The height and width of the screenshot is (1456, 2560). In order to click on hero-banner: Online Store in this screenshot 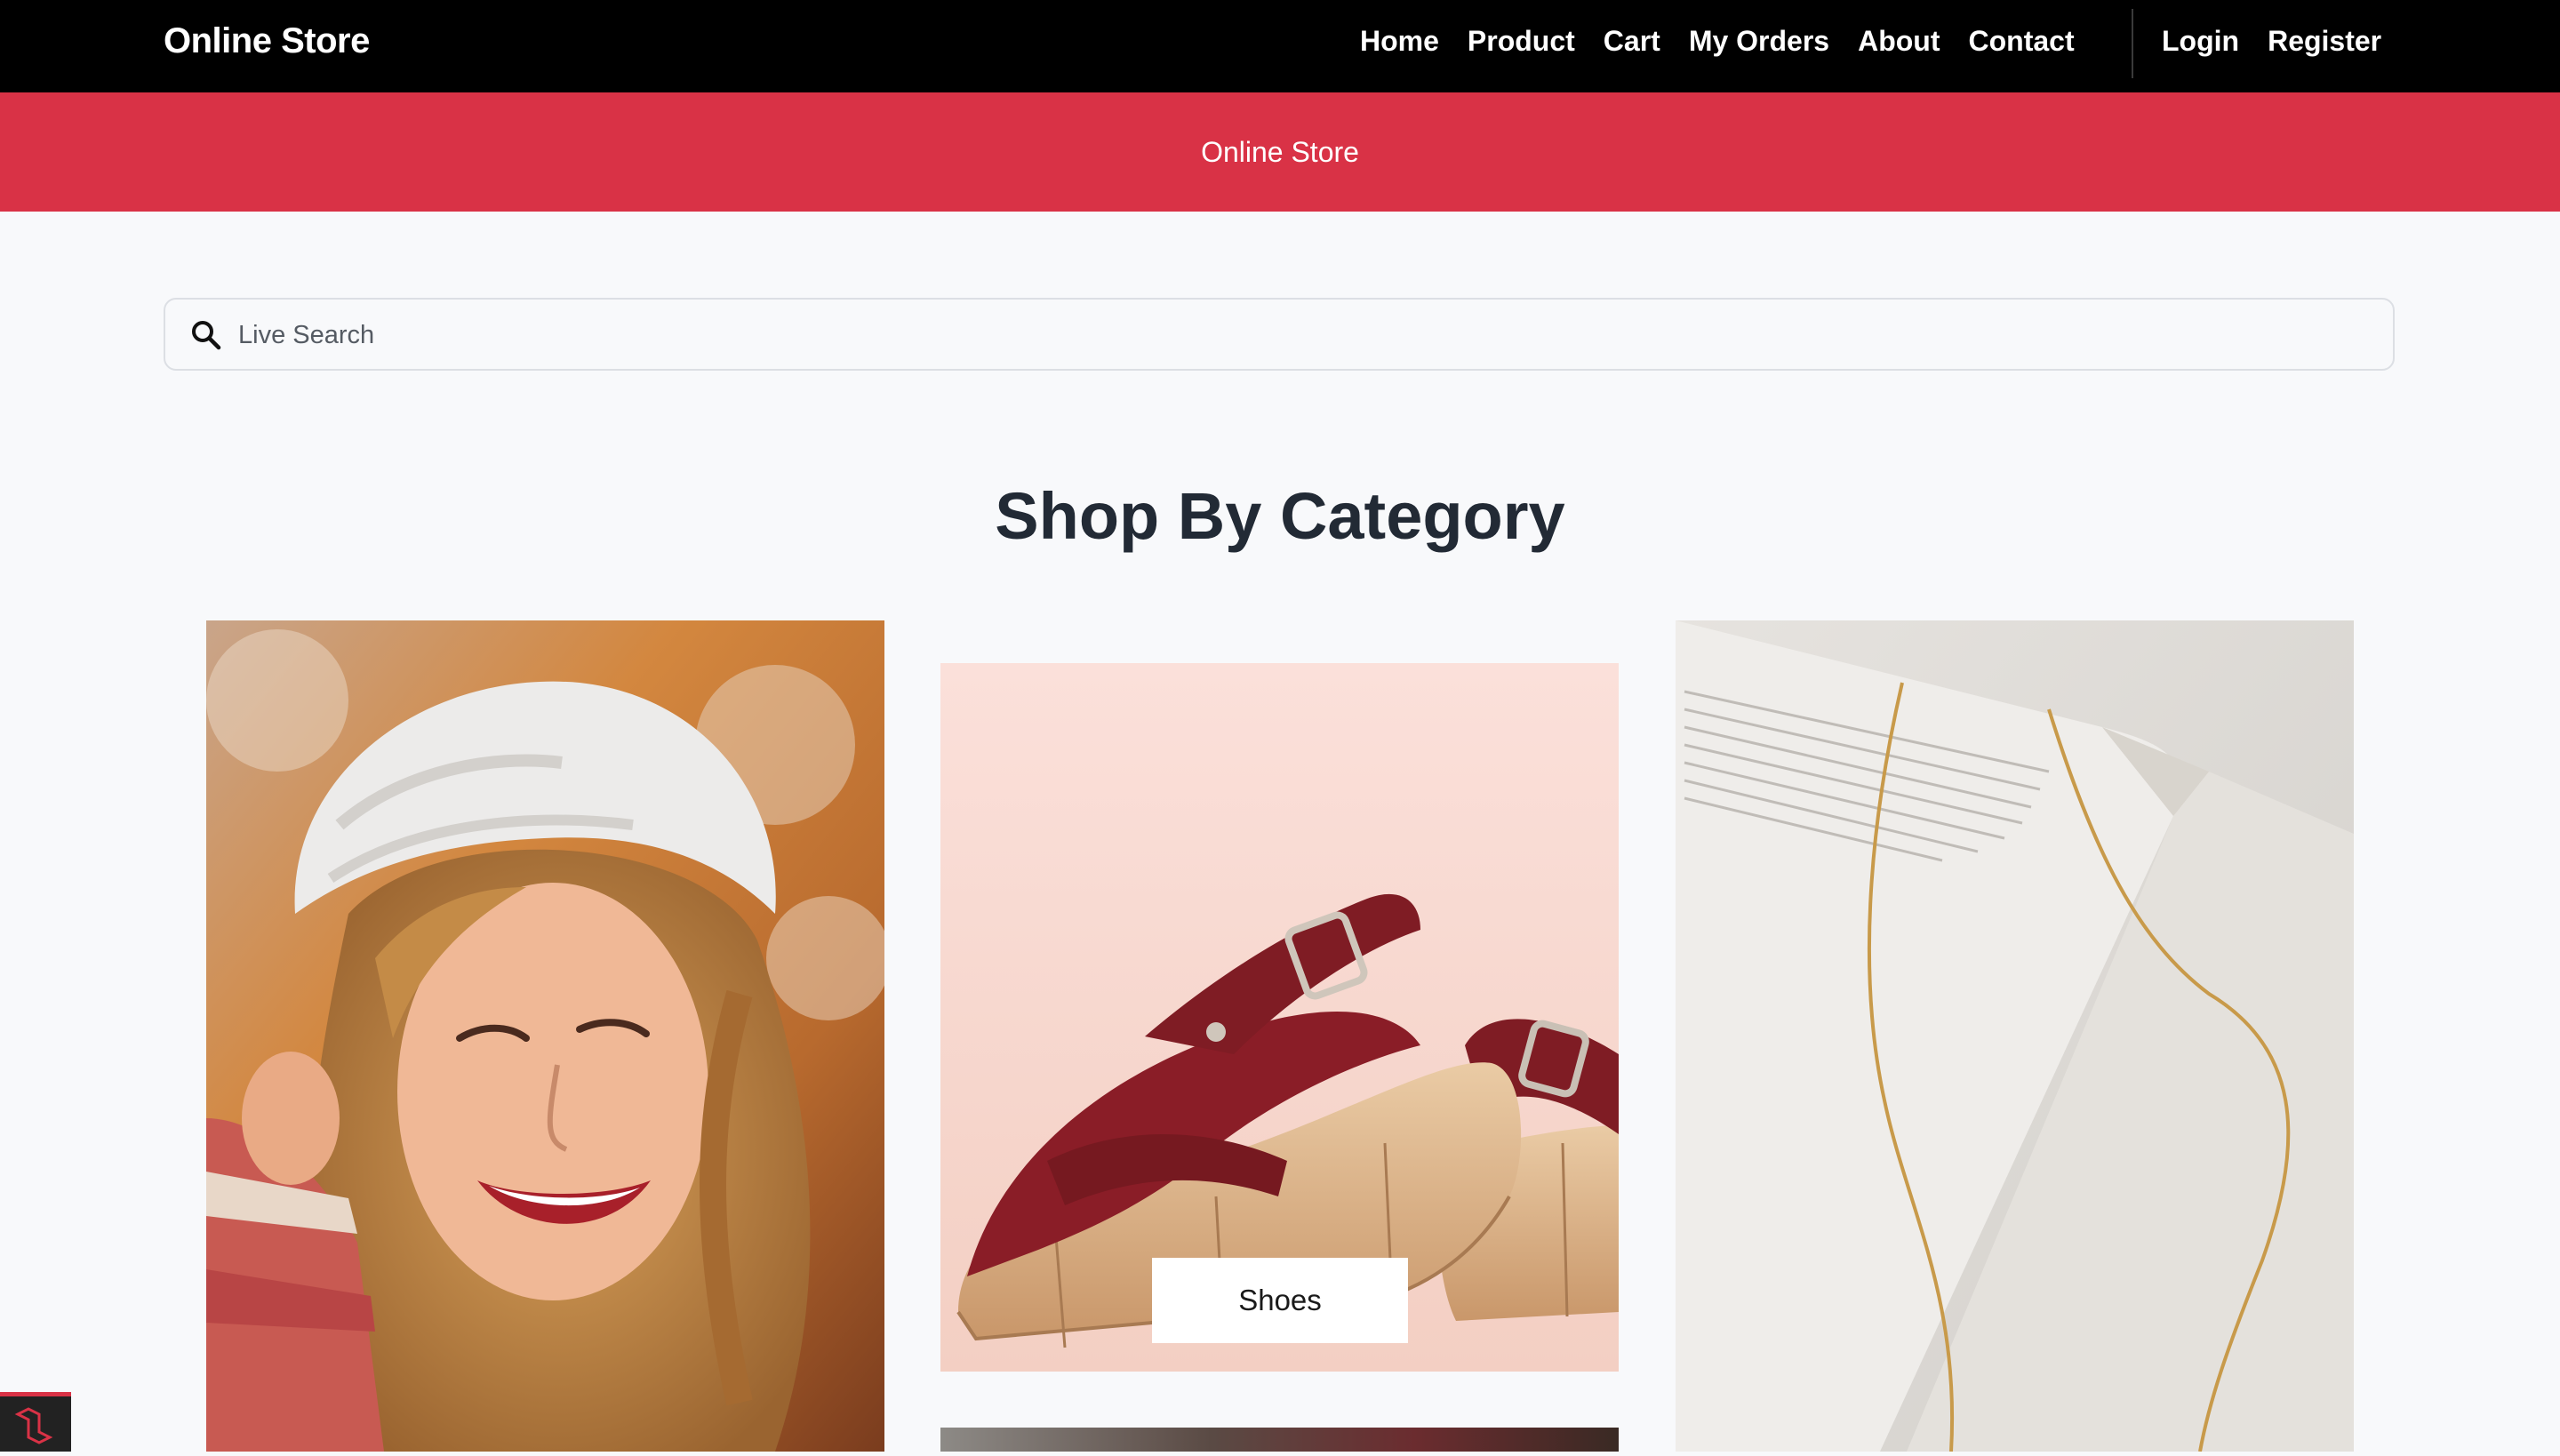, I will do `click(1280, 152)`.